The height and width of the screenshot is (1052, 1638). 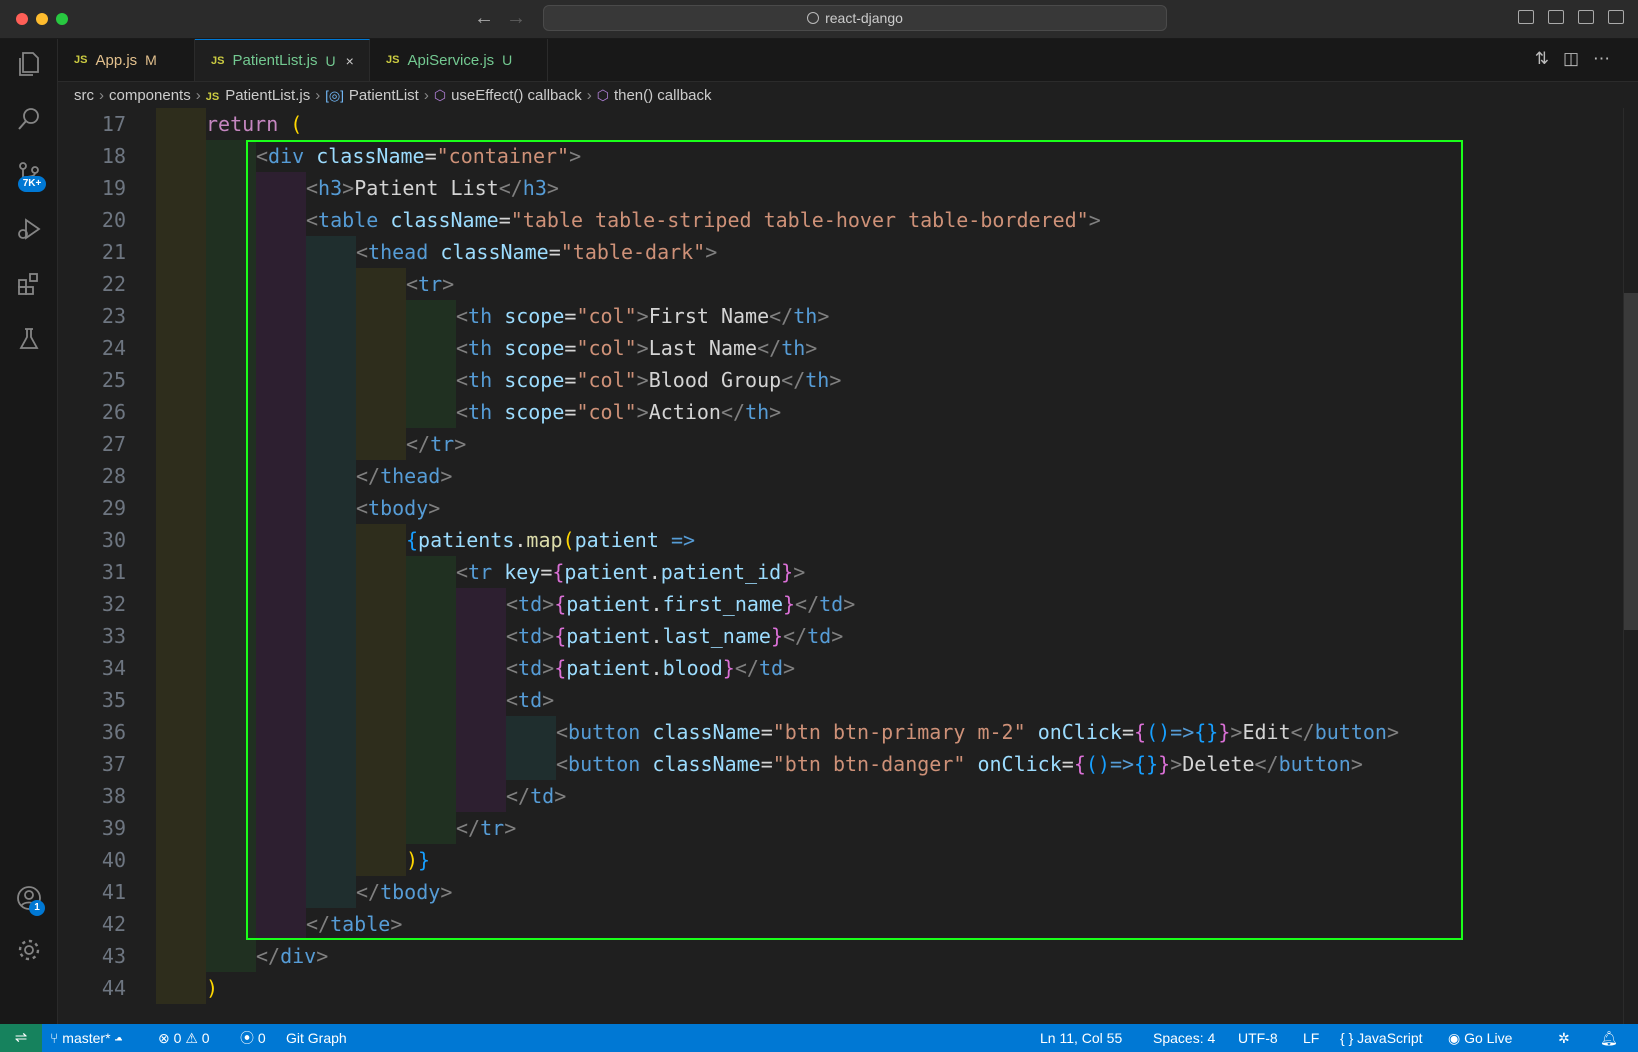 I want to click on search-view-button, so click(x=28, y=119).